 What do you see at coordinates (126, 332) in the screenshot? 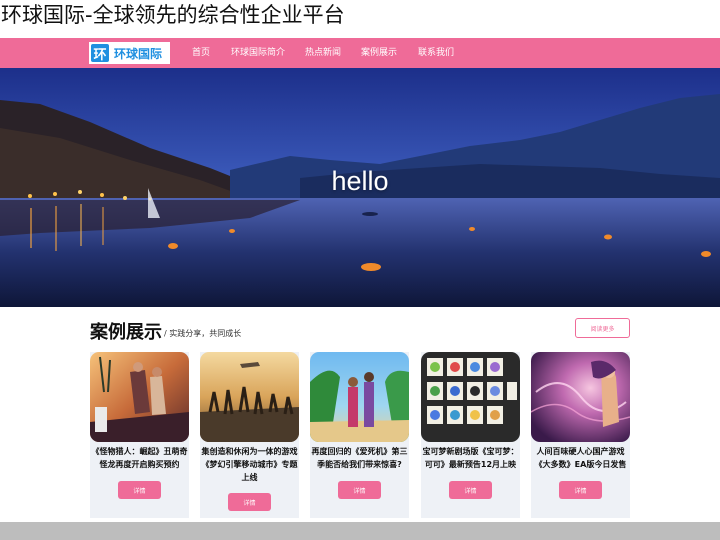
I see `cases-section-title: 案例展示` at bounding box center [126, 332].